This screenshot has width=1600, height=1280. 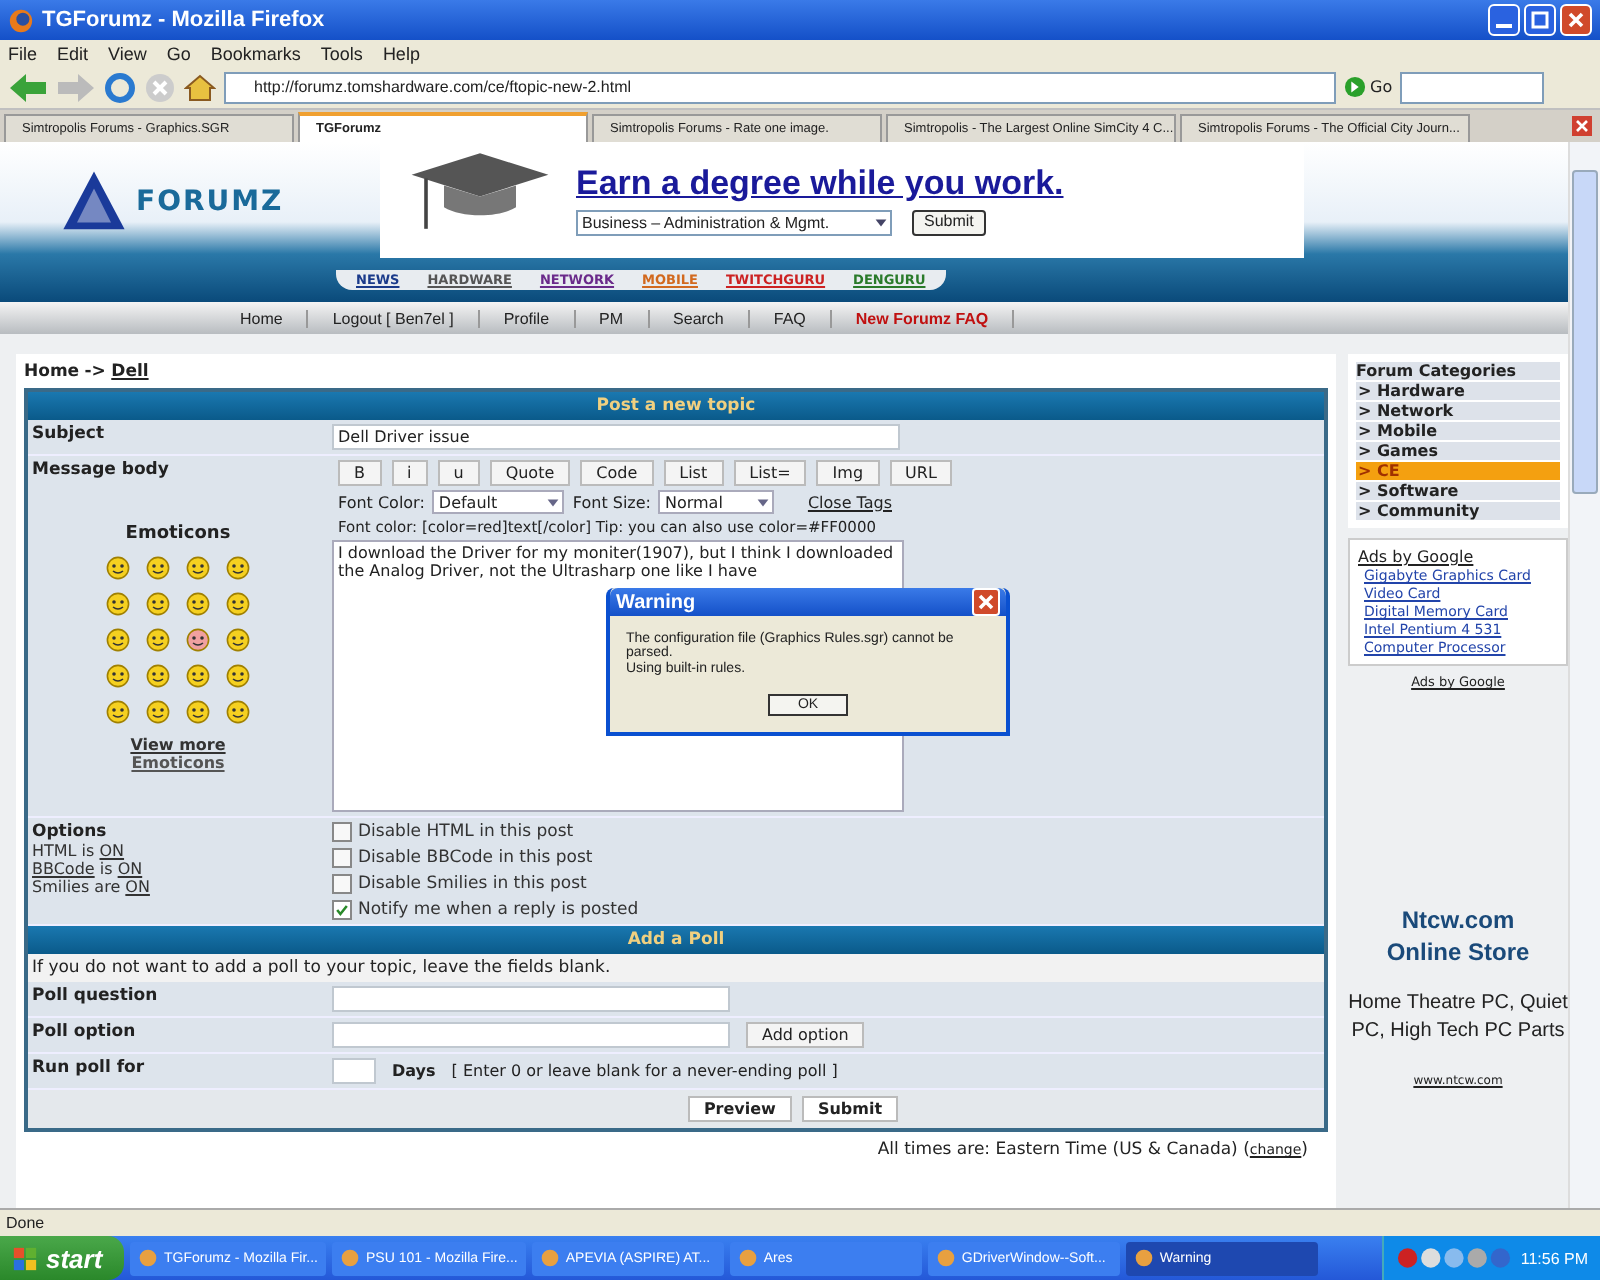 I want to click on days-label: Days, so click(x=414, y=1071).